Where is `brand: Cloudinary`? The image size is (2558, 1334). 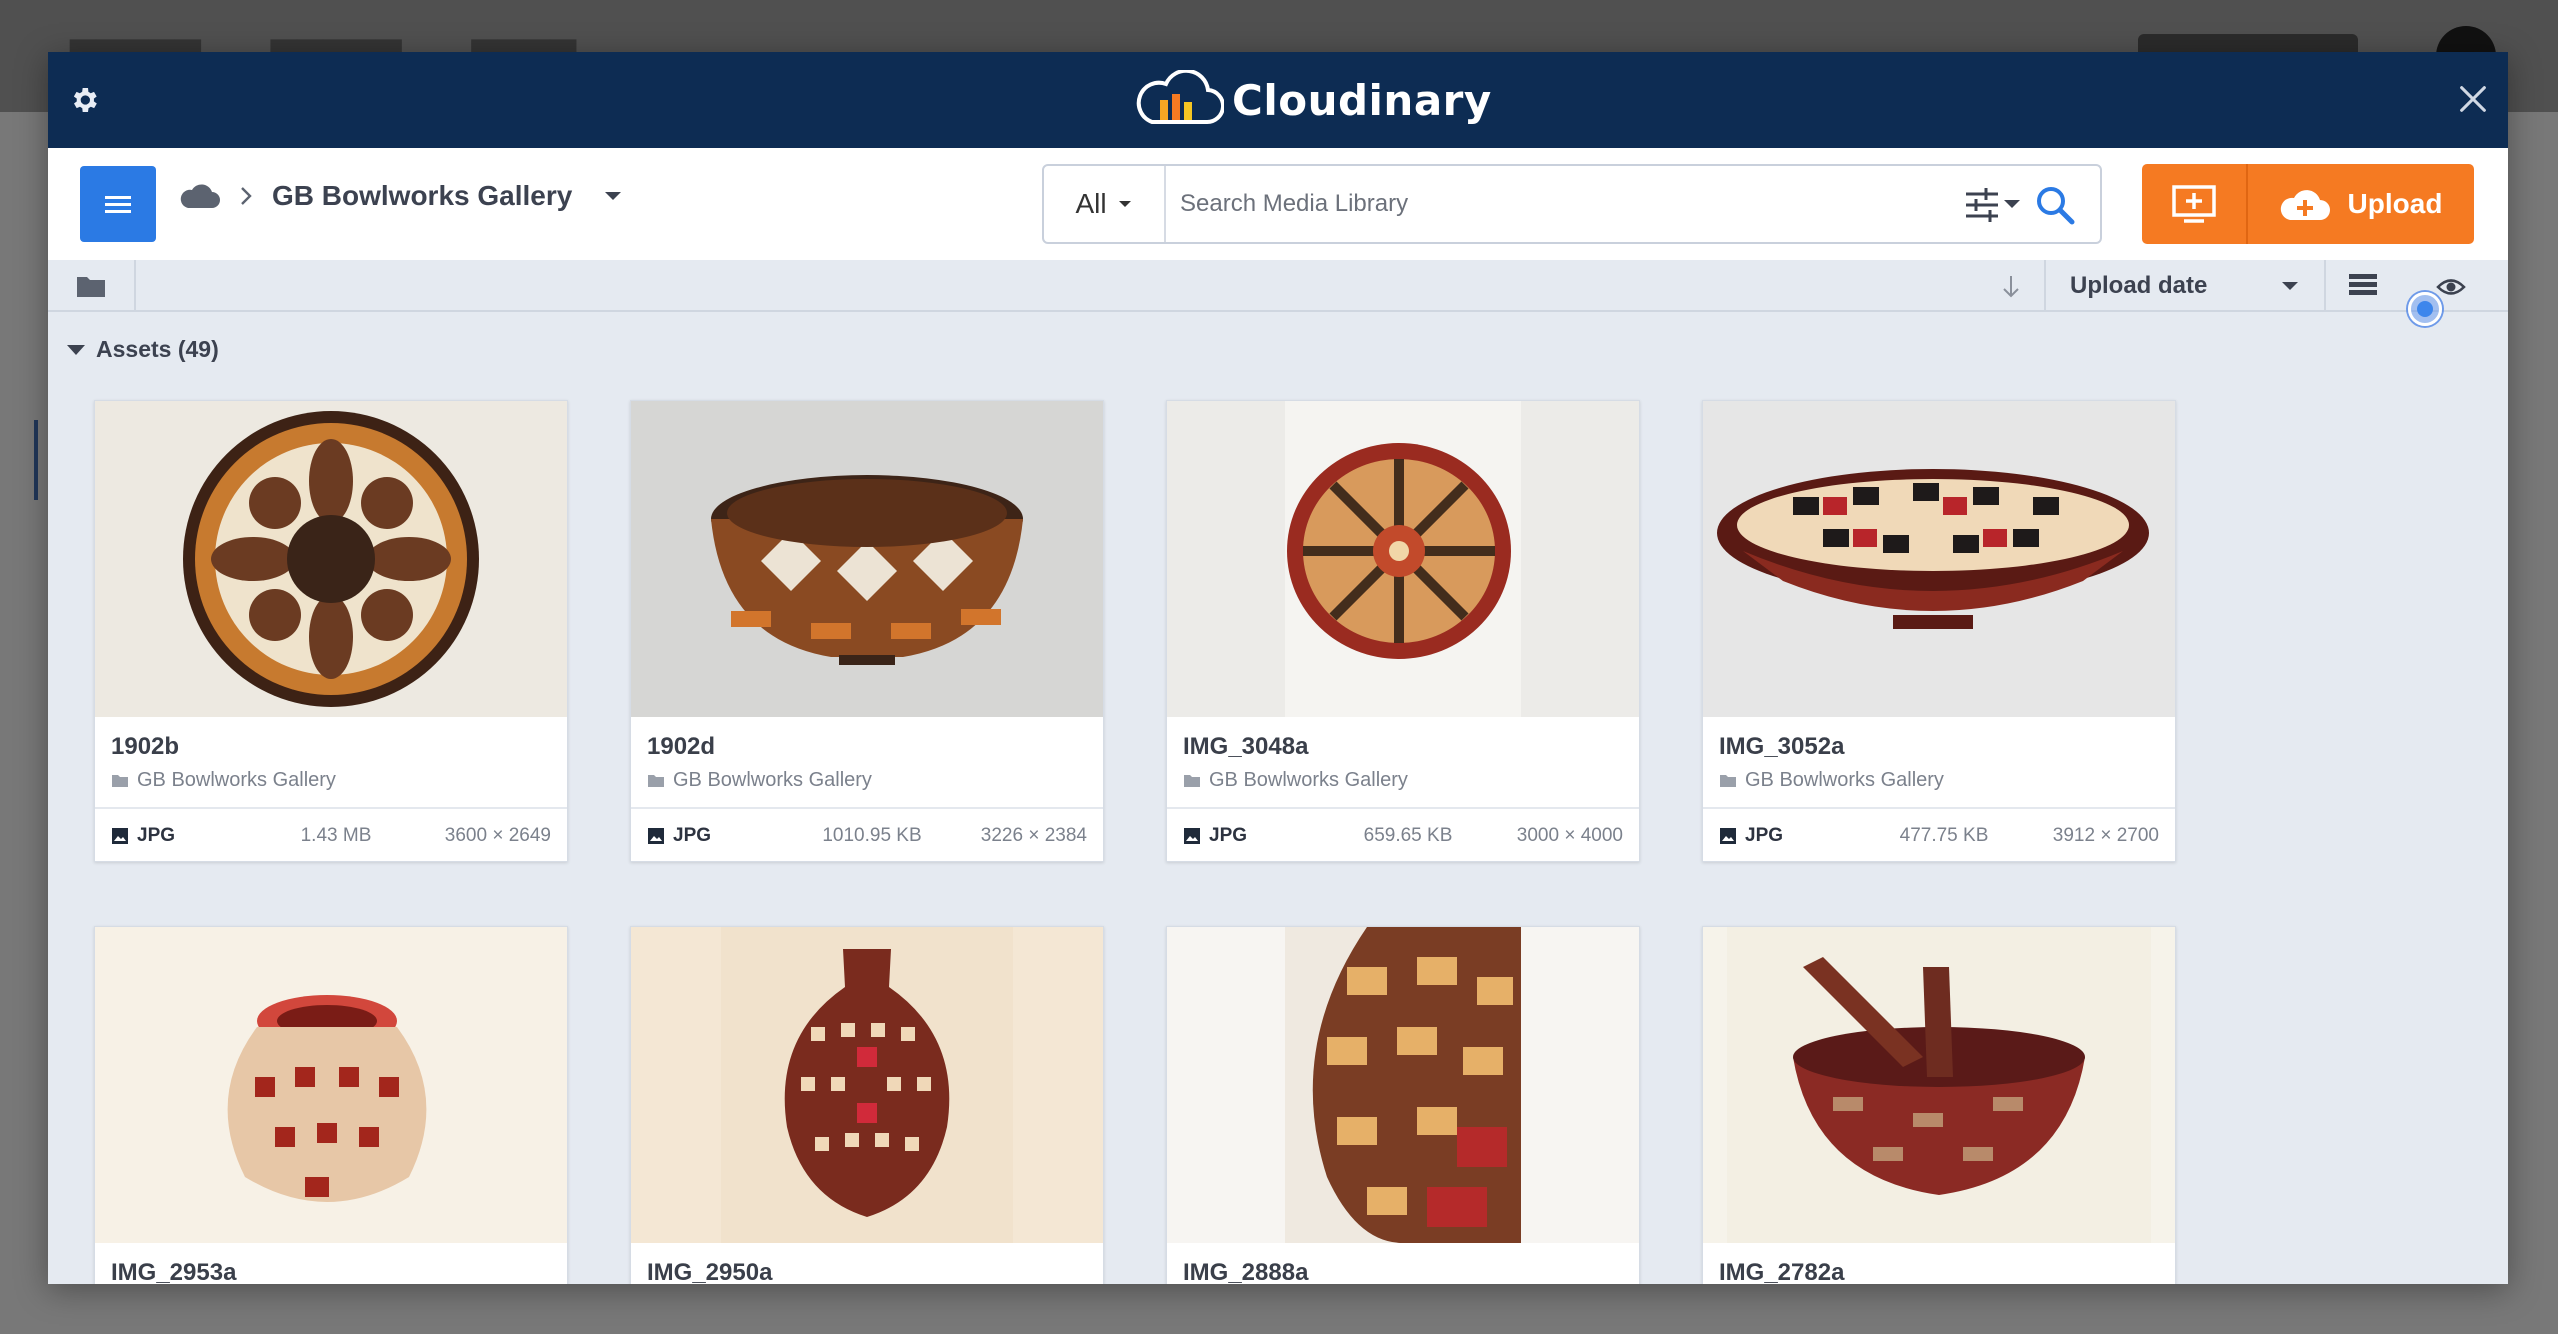 brand: Cloudinary is located at coordinates (1313, 100).